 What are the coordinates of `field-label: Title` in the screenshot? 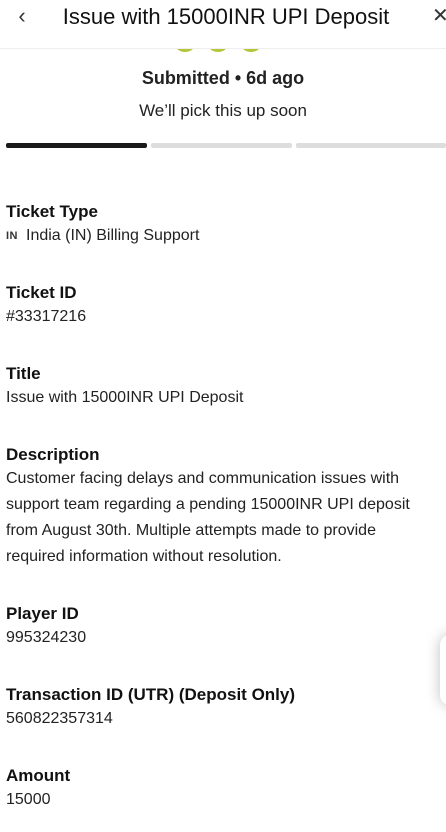 It's located at (23, 373).